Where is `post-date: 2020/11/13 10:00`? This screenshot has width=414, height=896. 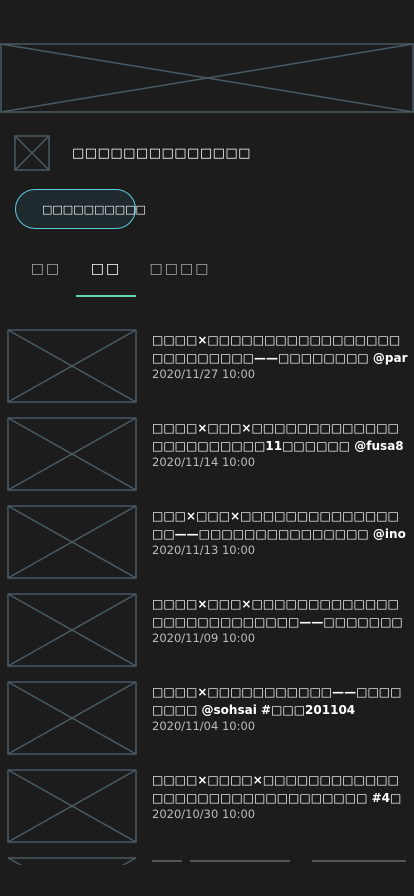 post-date: 2020/11/13 10:00 is located at coordinates (204, 550).